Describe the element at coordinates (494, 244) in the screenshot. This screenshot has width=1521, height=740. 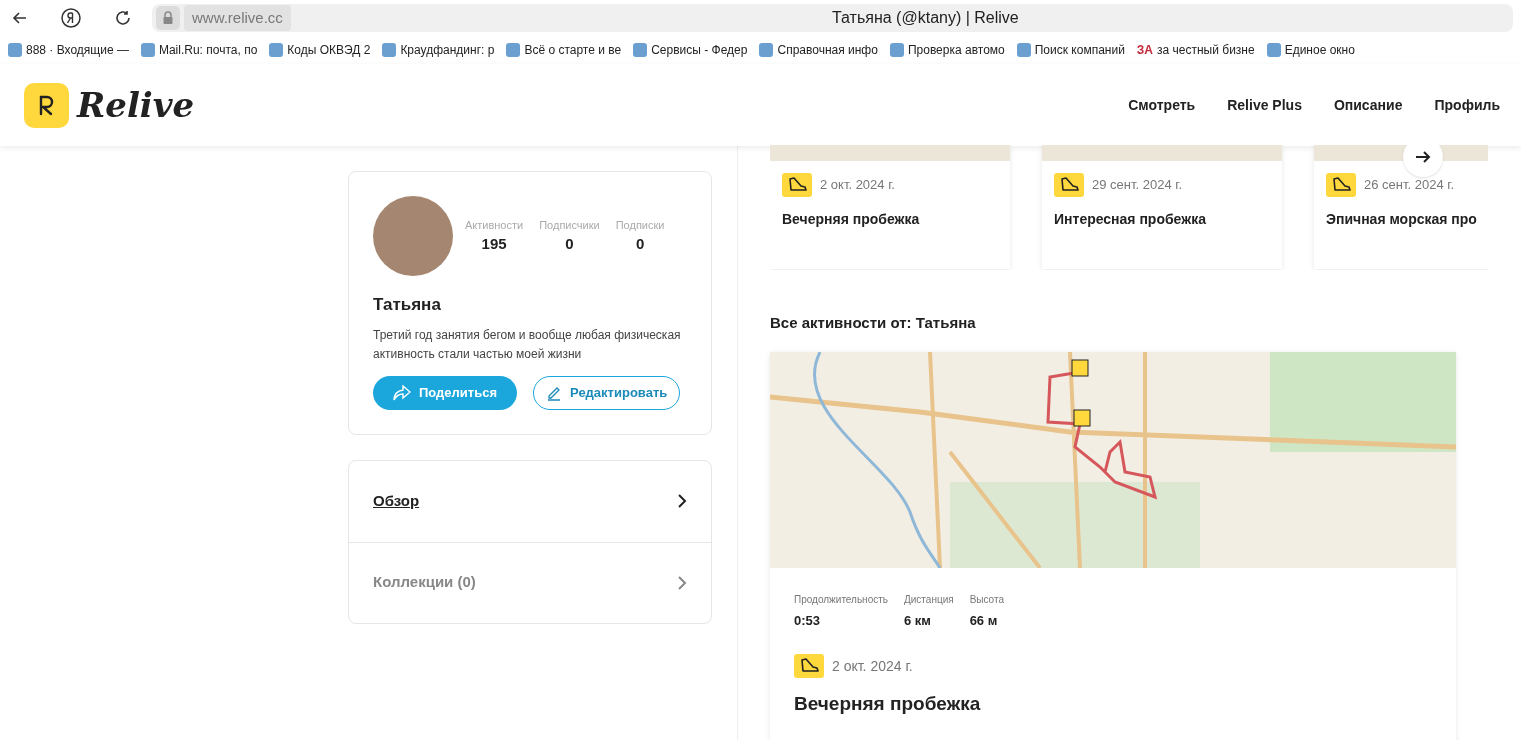
I see `stat-value: 195` at that location.